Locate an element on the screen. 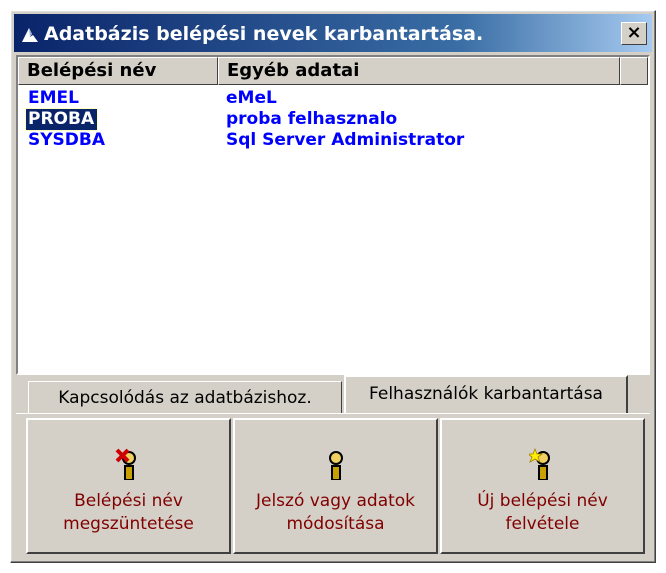 The height and width of the screenshot is (573, 666). column-header-details: Egyéb adatai is located at coordinates (419, 71).